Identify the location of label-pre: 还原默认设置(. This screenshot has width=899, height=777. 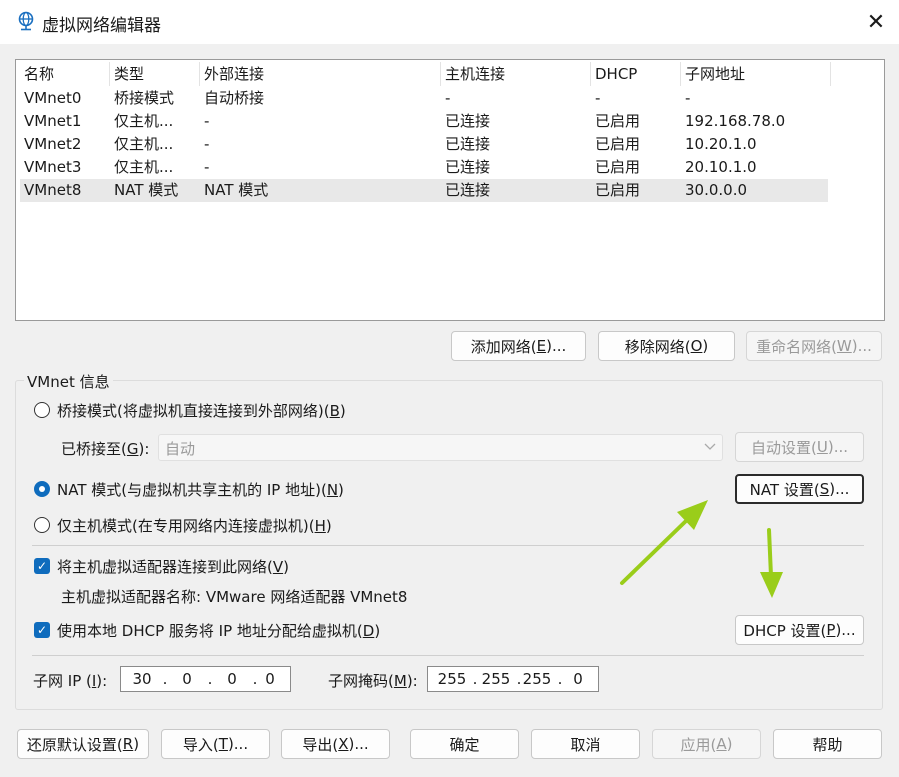
(74, 744).